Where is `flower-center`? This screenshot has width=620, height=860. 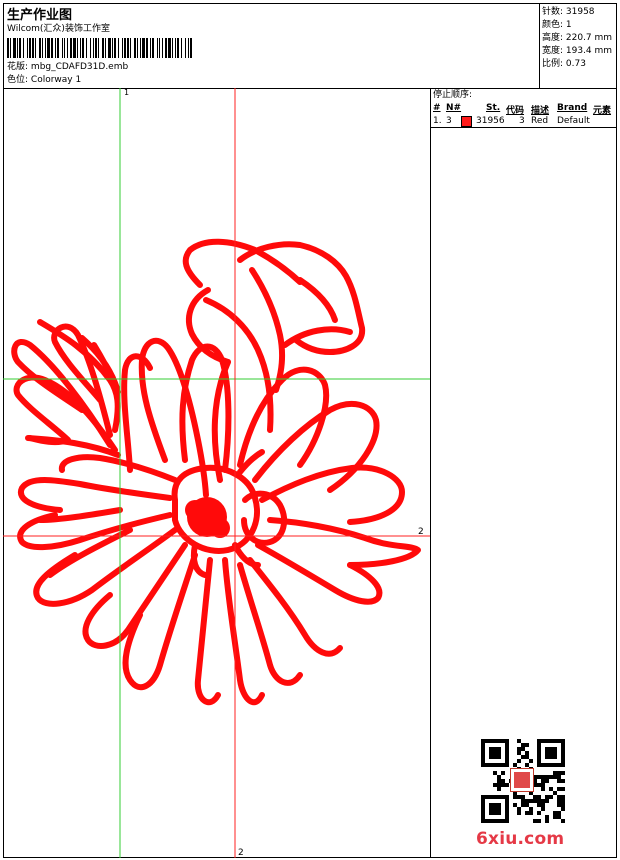
flower-center is located at coordinates (207, 517).